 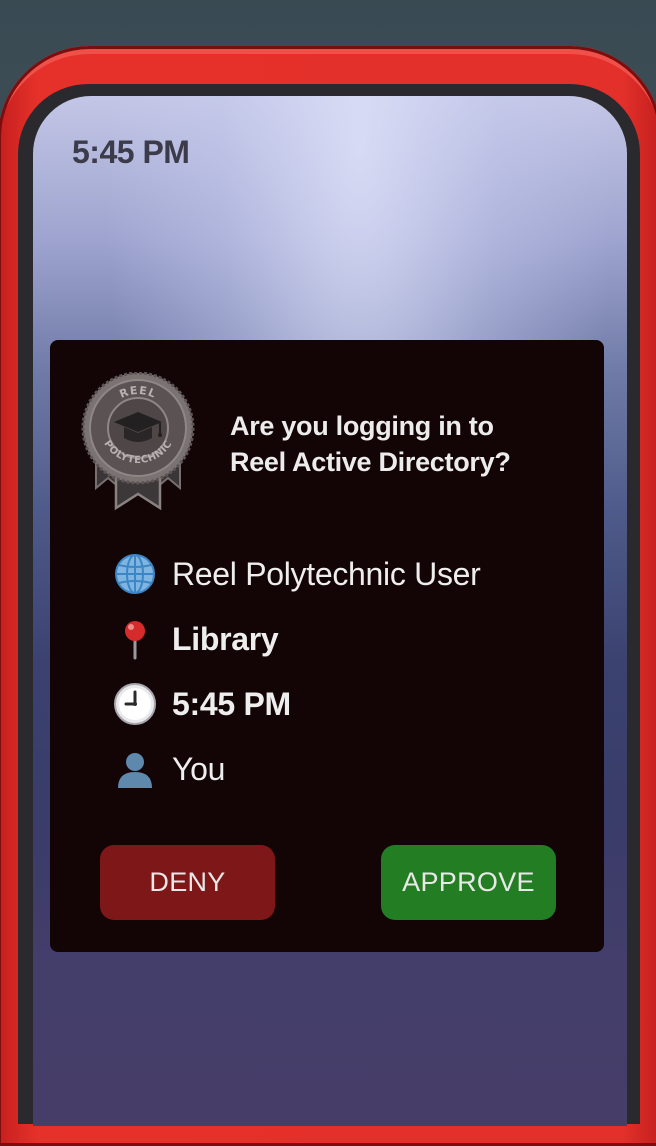 What do you see at coordinates (135, 574) in the screenshot?
I see `globe-icon` at bounding box center [135, 574].